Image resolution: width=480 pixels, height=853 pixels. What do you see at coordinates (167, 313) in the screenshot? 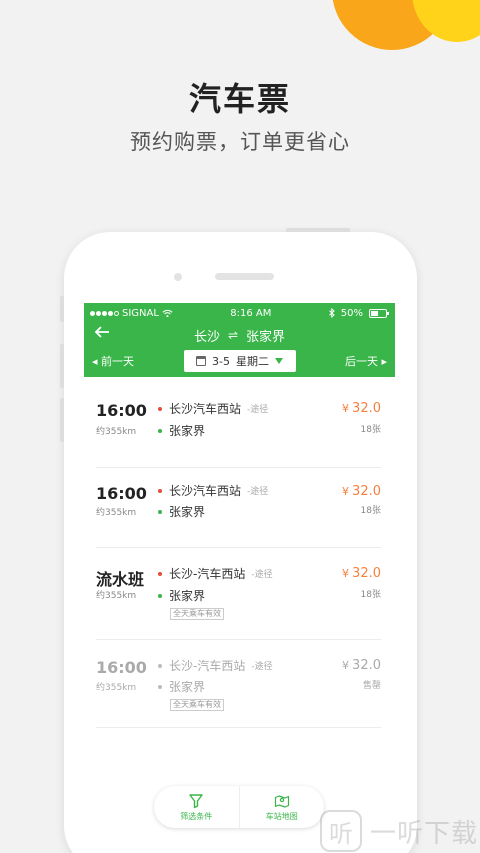
I see `wifi-icon` at bounding box center [167, 313].